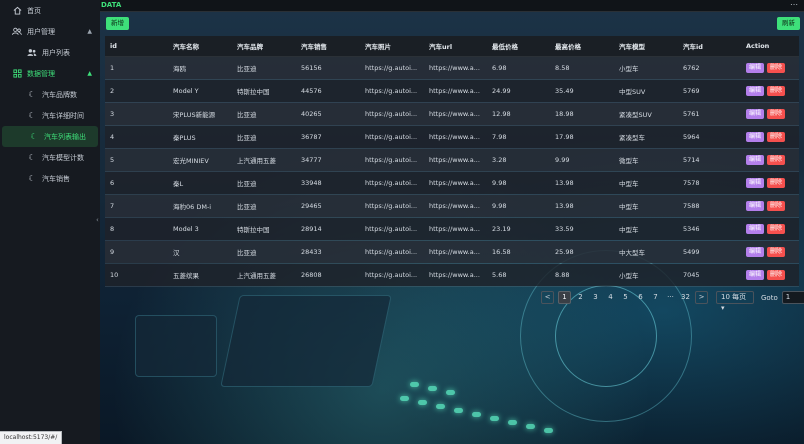 The height and width of the screenshot is (444, 804). Describe the element at coordinates (56, 178) in the screenshot. I see `sidebar-item-label: 汽车销售` at that location.